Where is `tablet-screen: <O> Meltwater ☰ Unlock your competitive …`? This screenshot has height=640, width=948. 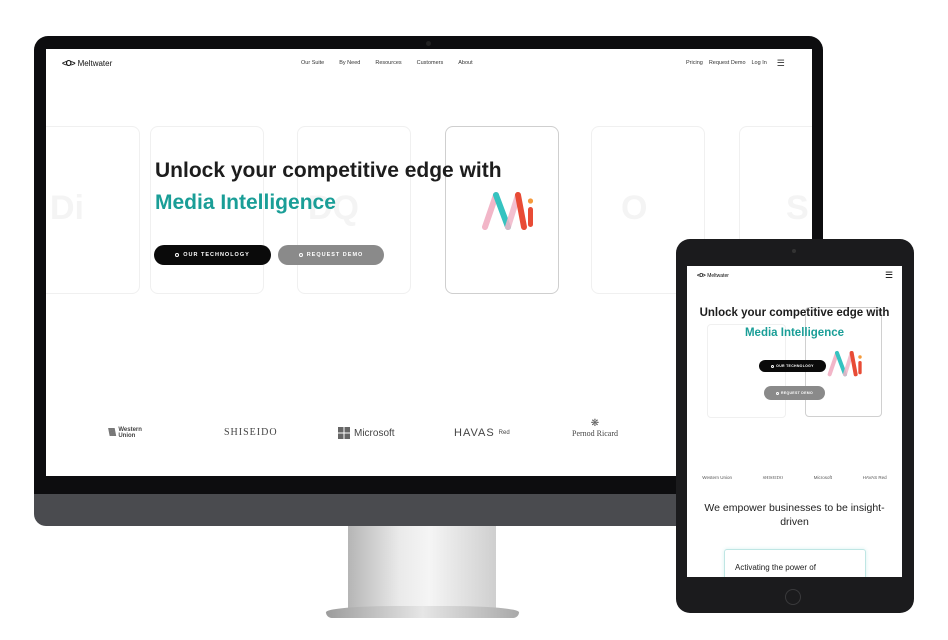 tablet-screen: <O> Meltwater ☰ Unlock your competitive … is located at coordinates (794, 421).